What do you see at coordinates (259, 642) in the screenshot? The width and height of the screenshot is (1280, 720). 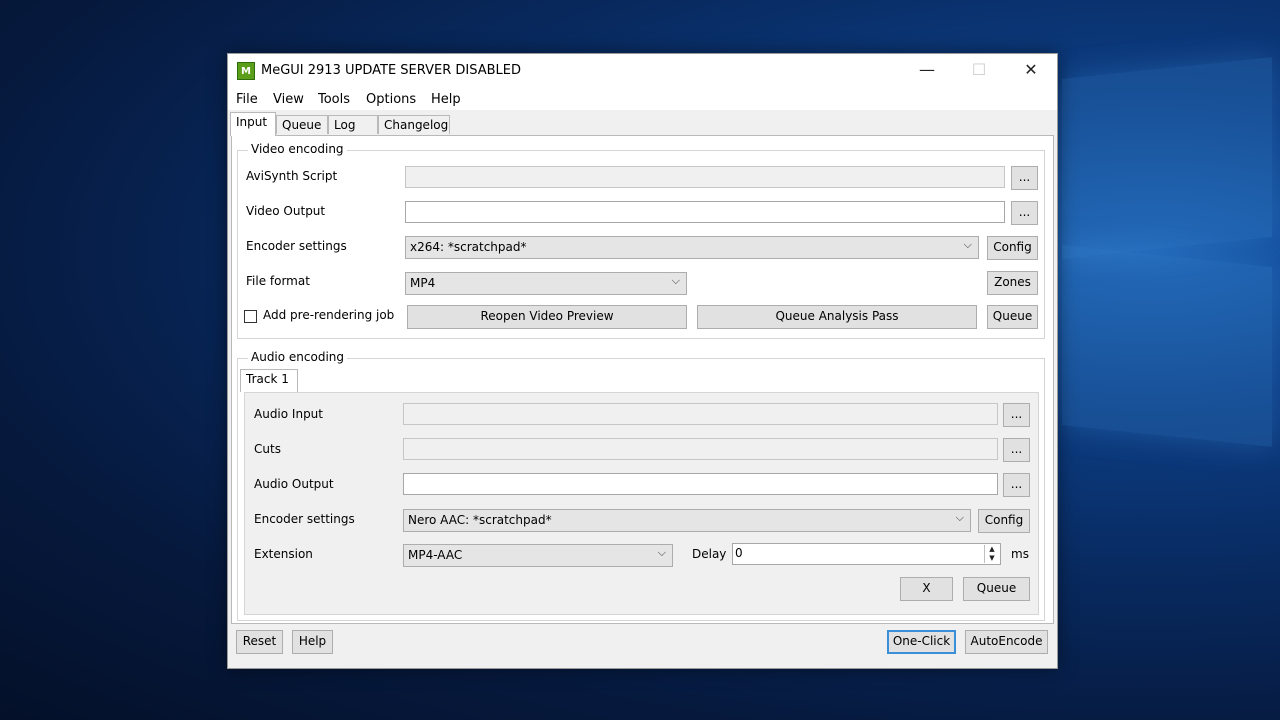 I see `reset-button: Reset` at bounding box center [259, 642].